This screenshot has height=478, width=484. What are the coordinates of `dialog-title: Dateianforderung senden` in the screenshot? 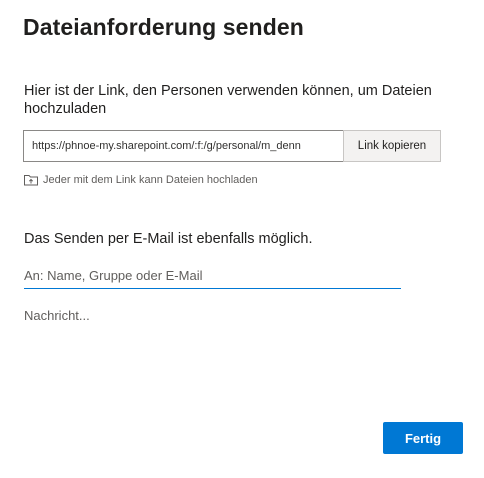 It's located at (163, 27).